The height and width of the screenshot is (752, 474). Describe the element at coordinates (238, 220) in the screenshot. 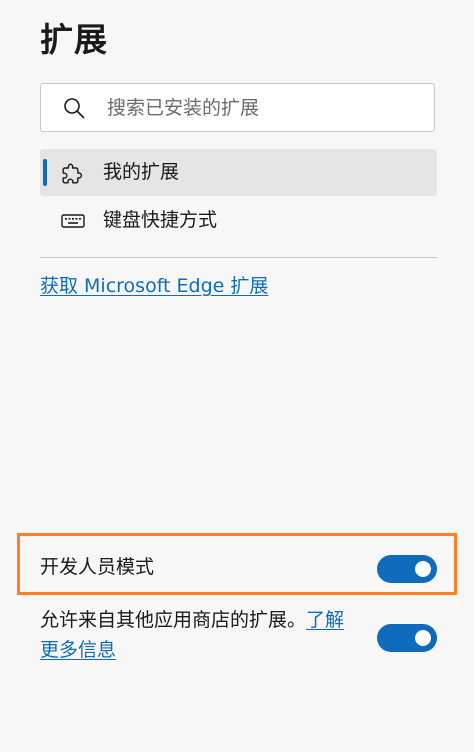

I see `sidebar-item-keyboard-shortcuts: 键盘快捷方式` at that location.